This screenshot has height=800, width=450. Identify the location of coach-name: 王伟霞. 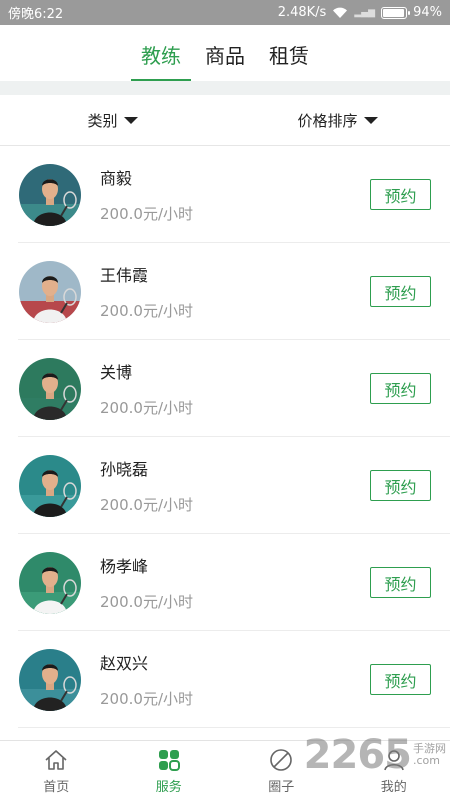
(124, 275).